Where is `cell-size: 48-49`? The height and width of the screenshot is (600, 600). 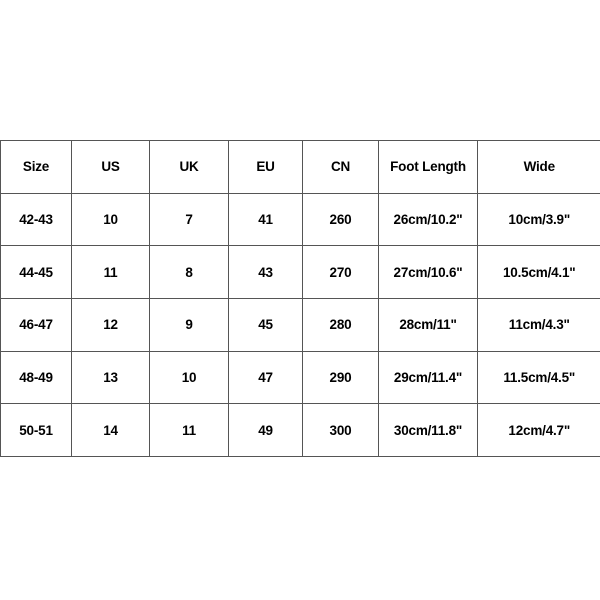 cell-size: 48-49 is located at coordinates (36, 377).